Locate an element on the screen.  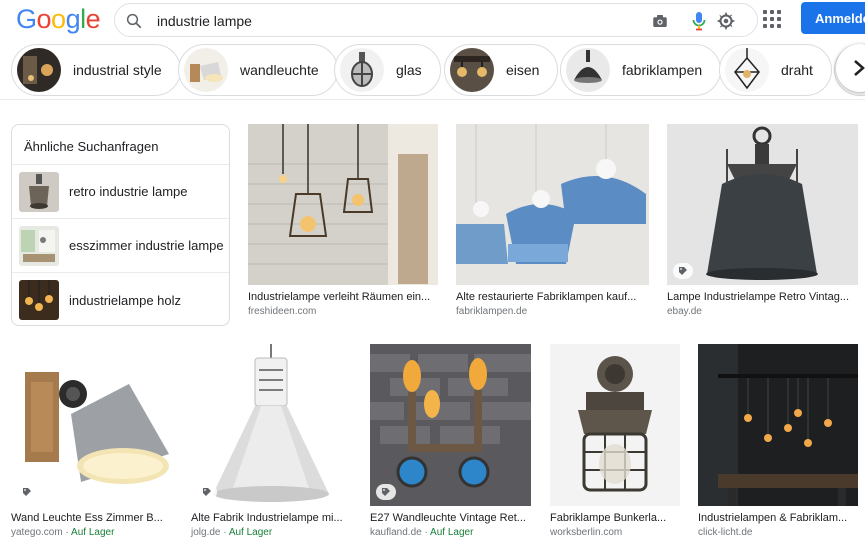
result-source-domain: jolg.de · is located at coordinates (210, 532).